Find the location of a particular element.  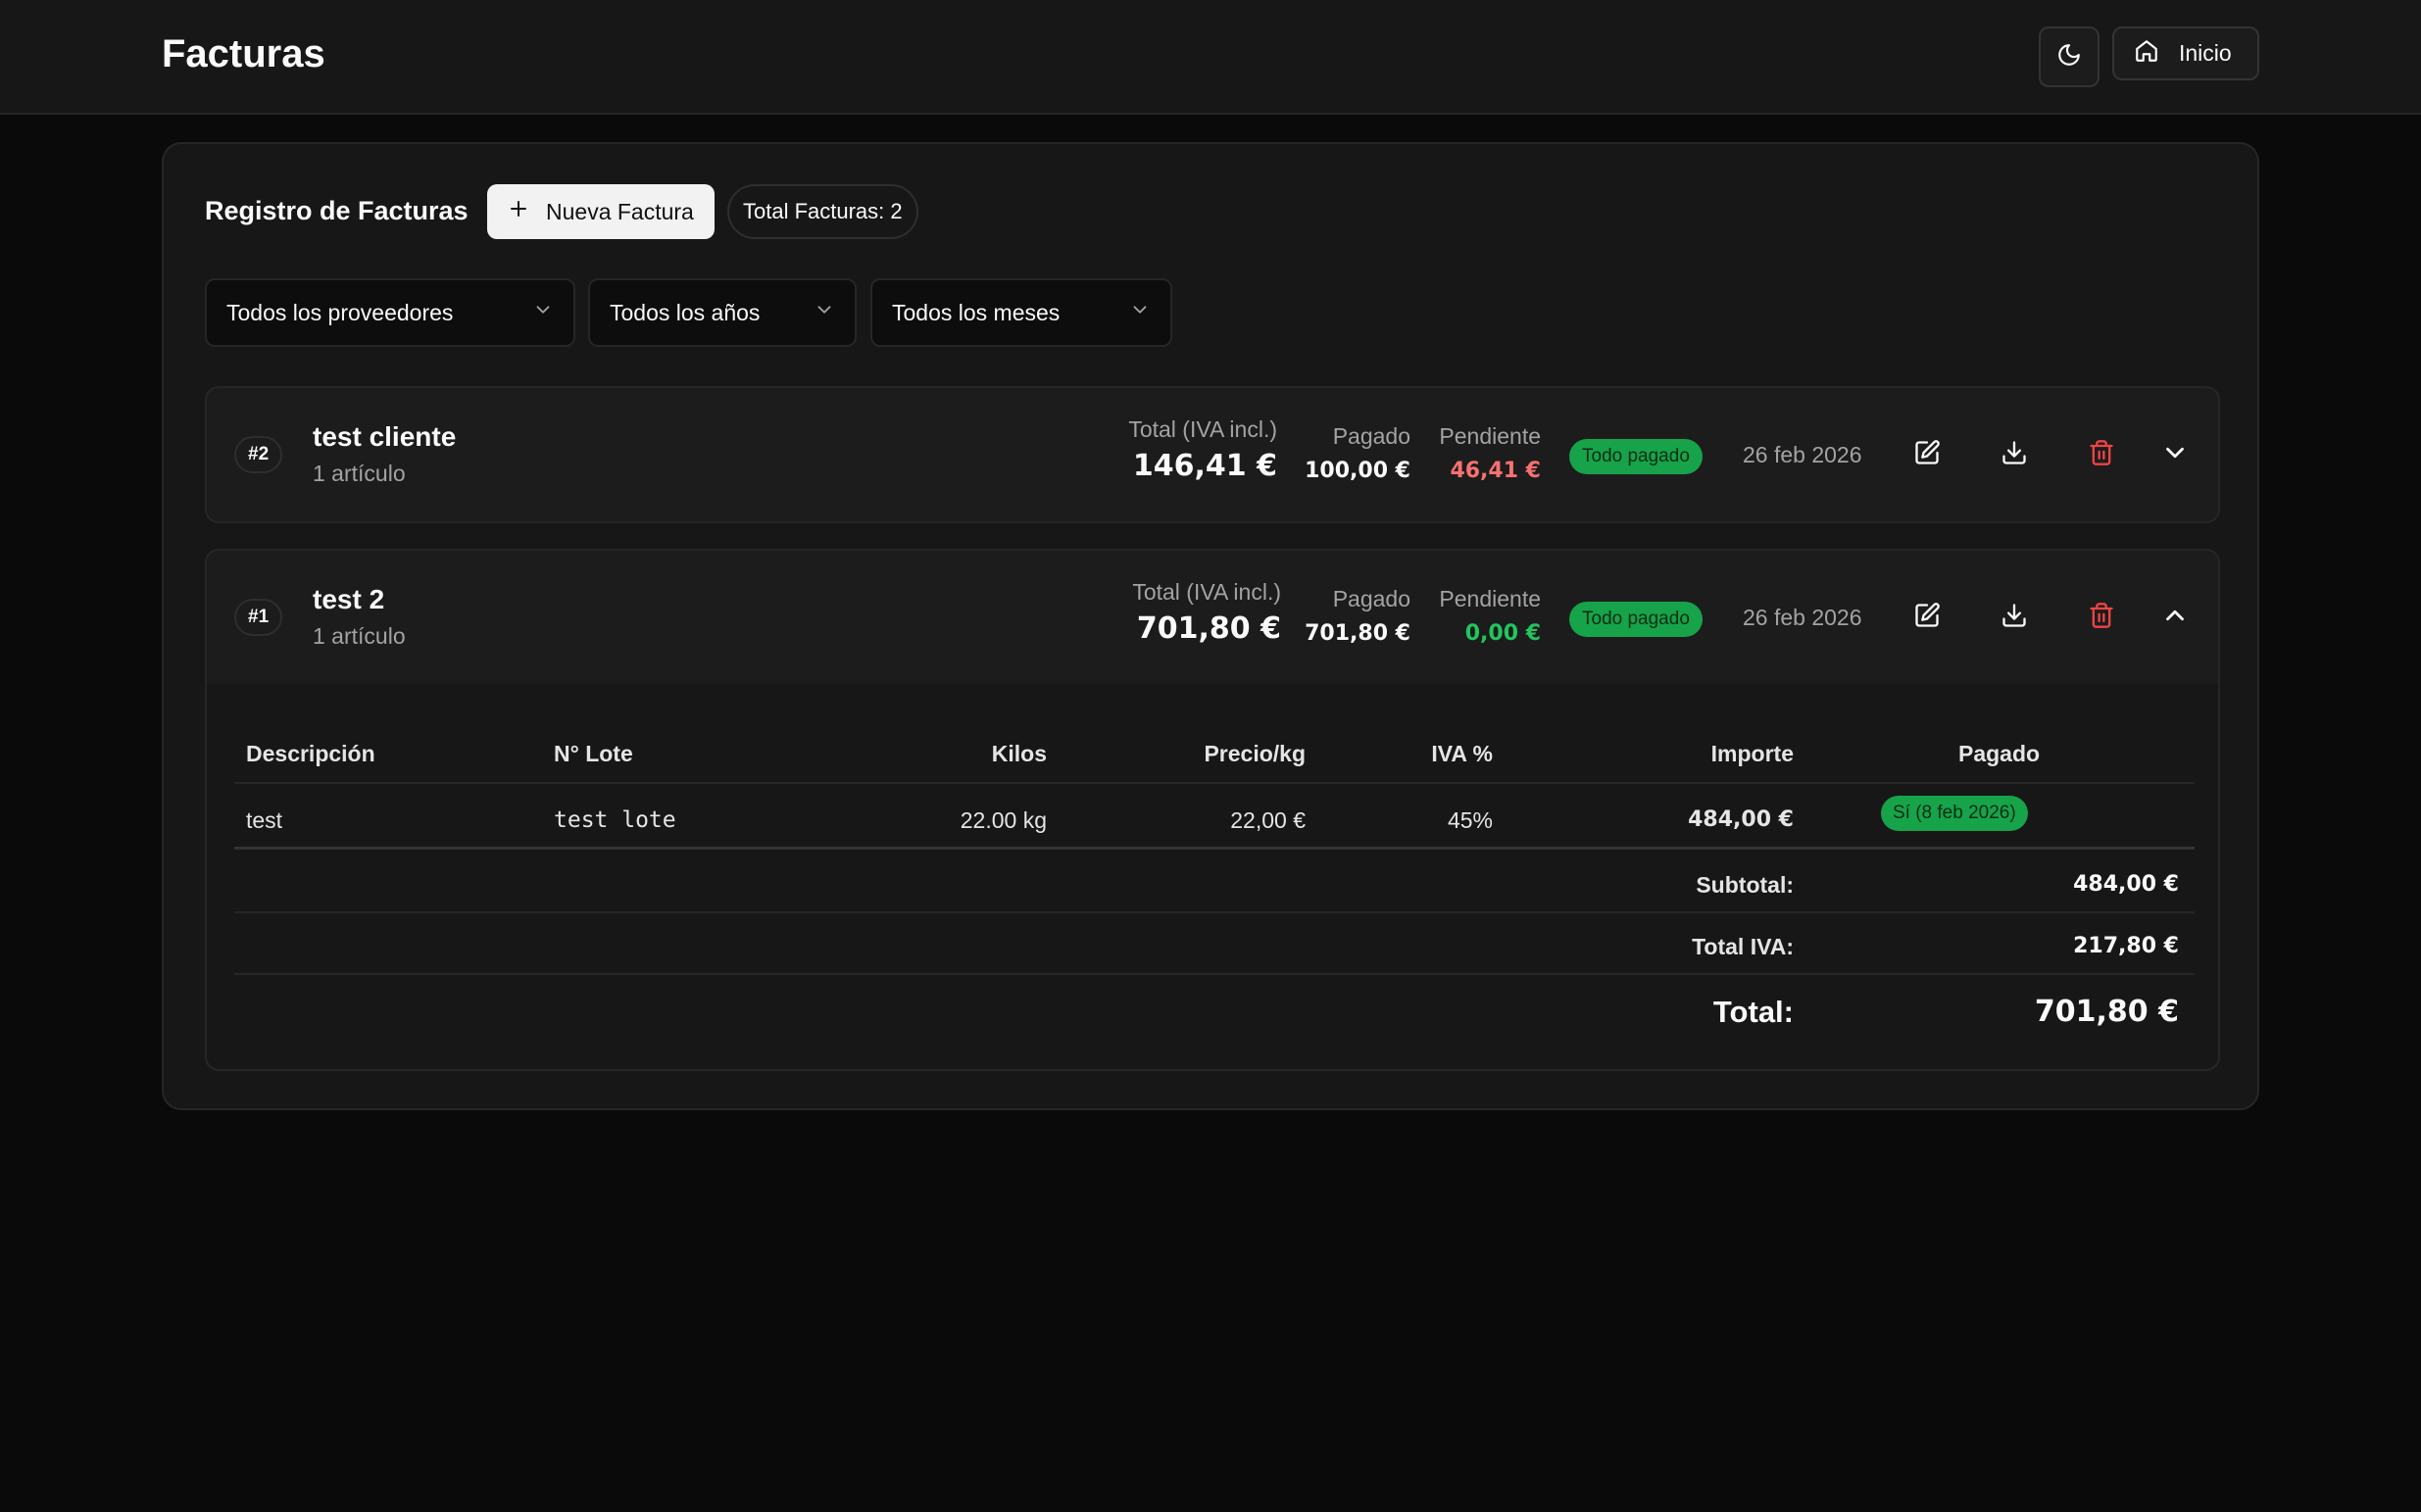

vat-total-value: 217,80 € is located at coordinates (2126, 946).